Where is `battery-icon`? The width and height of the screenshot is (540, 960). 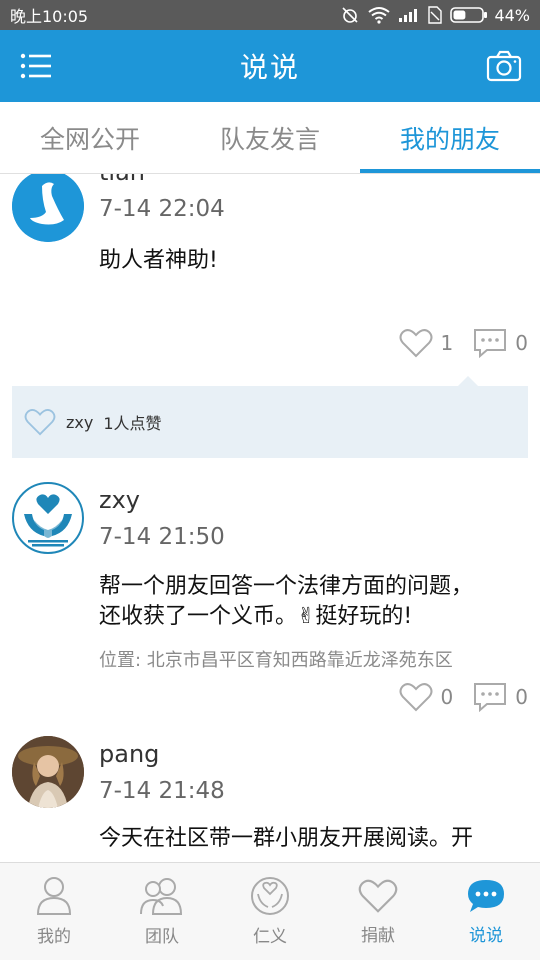
battery-icon is located at coordinates (469, 15).